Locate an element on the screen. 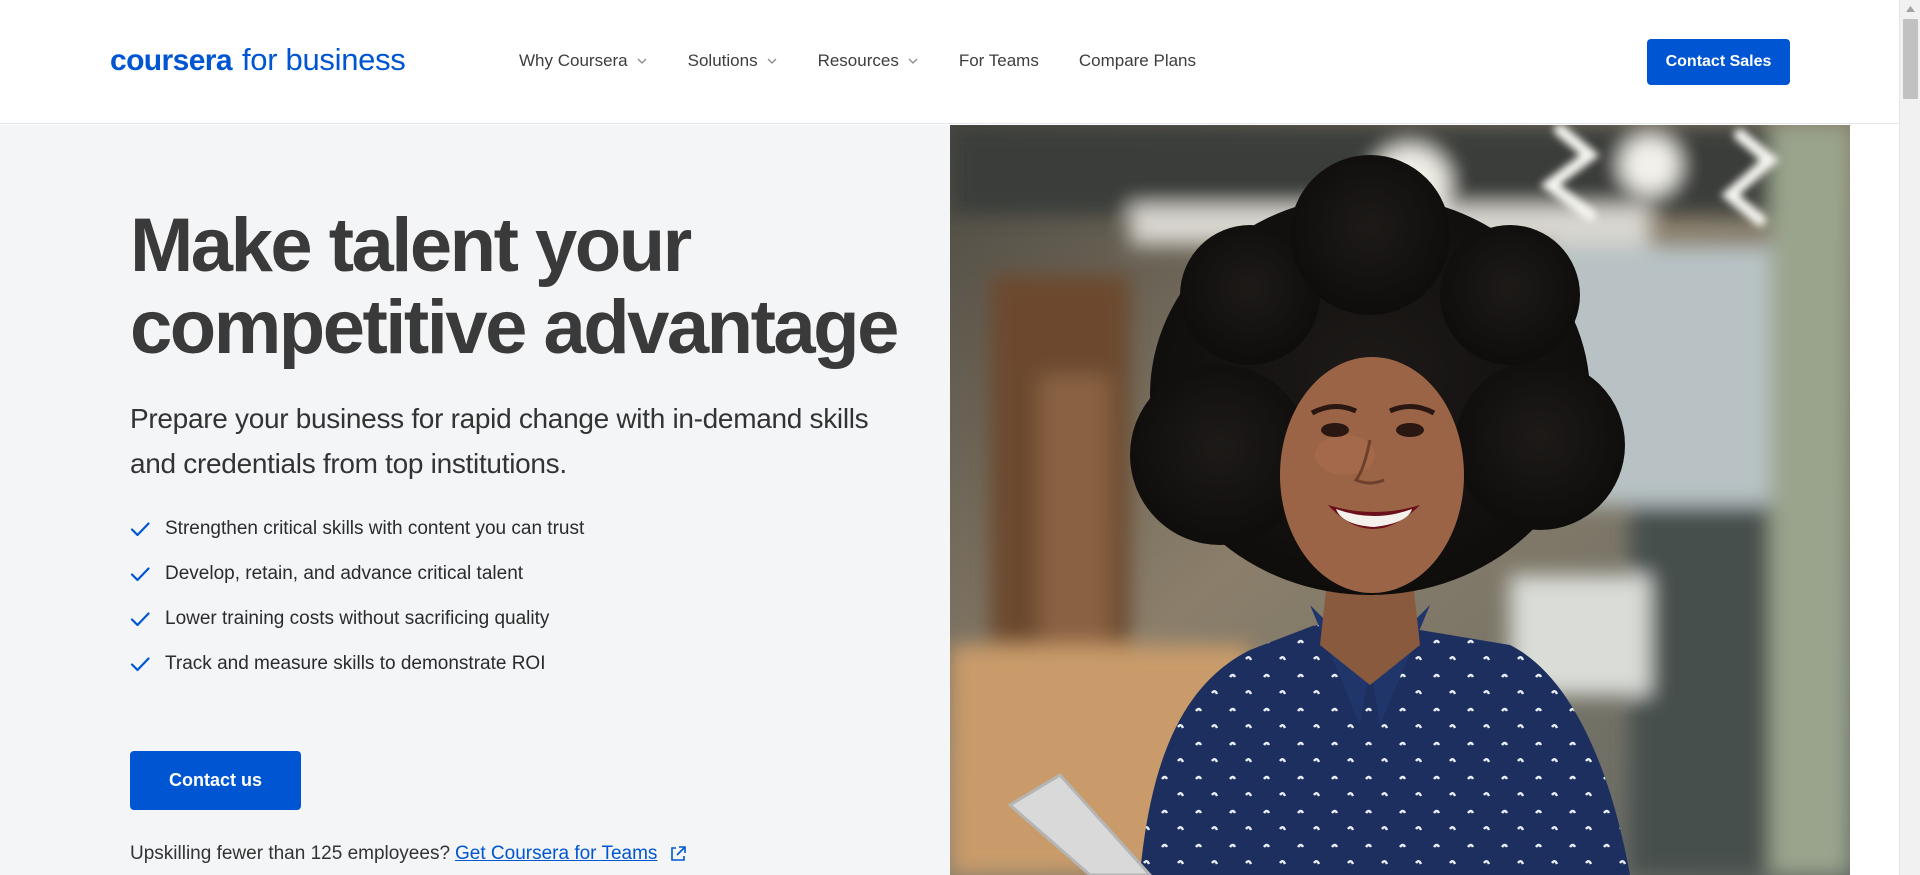 The image size is (1920, 875). nav-for-teams: For Teams is located at coordinates (999, 61).